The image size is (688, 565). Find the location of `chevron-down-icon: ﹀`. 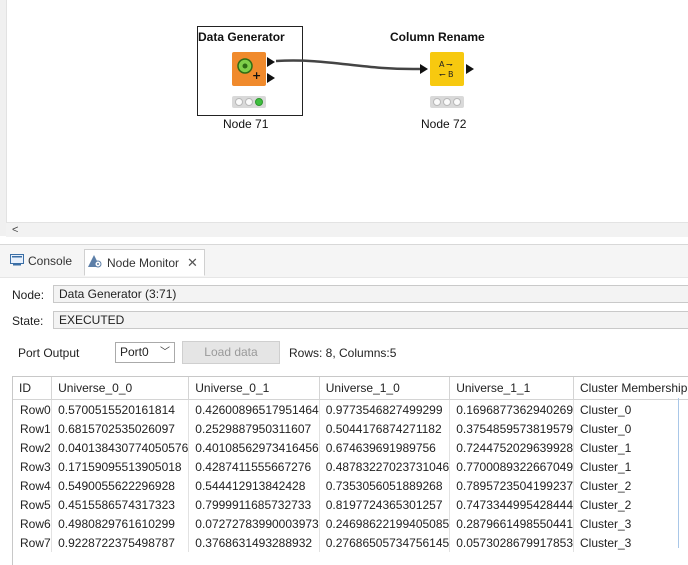

chevron-down-icon: ﹀ is located at coordinates (165, 352).